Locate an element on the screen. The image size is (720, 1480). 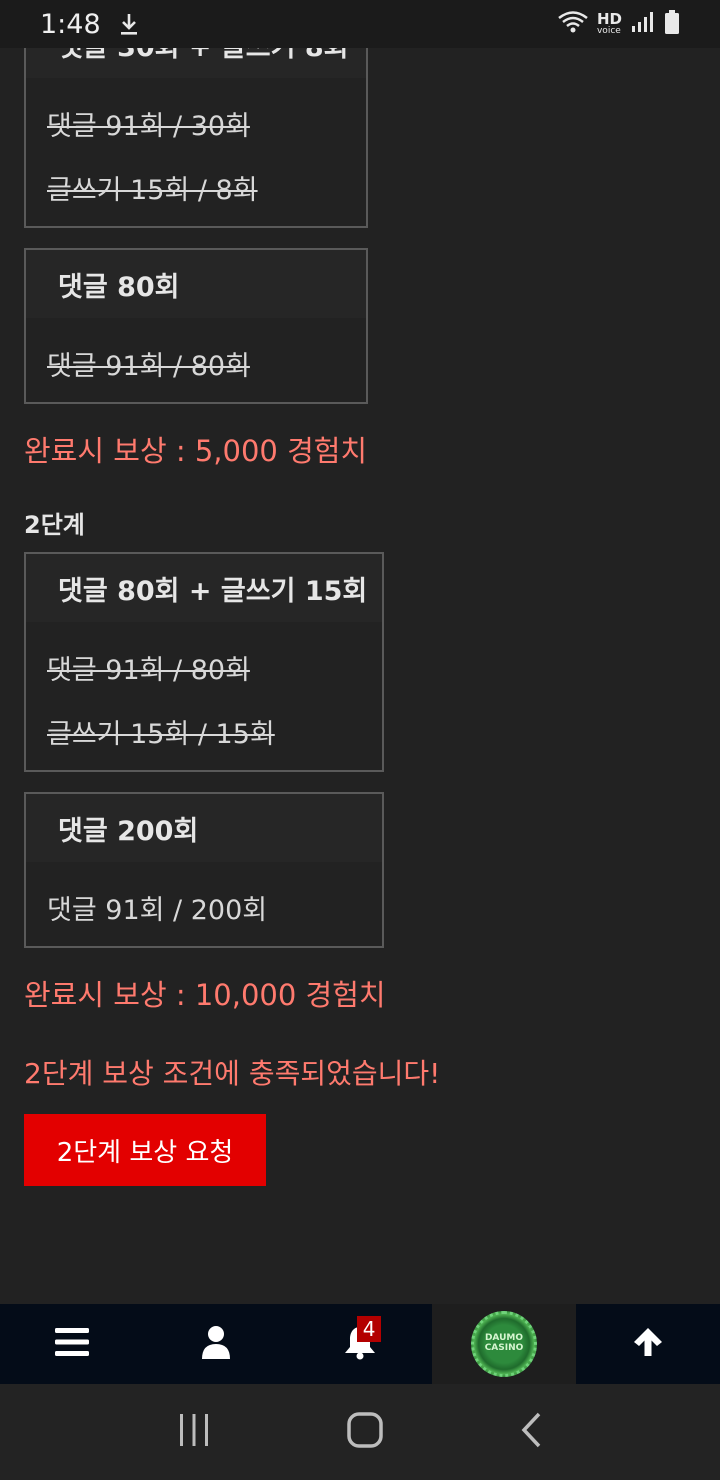
mission-progress-comment: 댓글 91회 / 200회 is located at coordinates (157, 910).